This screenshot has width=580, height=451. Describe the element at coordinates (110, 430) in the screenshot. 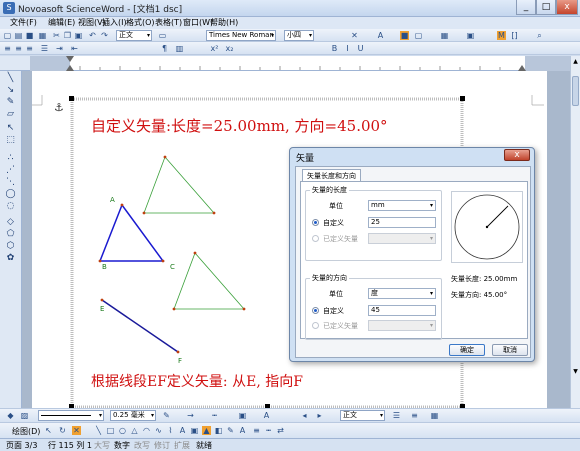

I see `rectangle-icon: □` at that location.